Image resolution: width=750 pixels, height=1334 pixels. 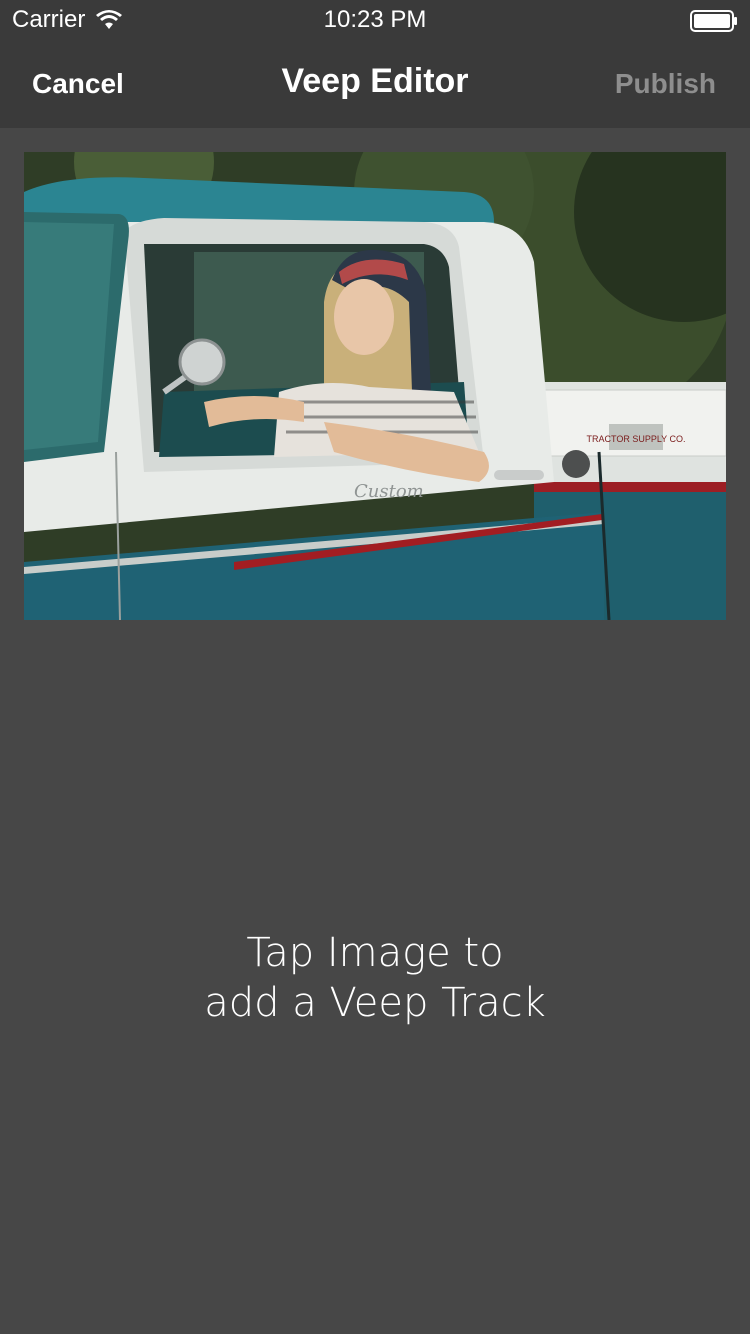 I want to click on toolbox-emblem: TRACTOR SUPPLY CO., so click(x=635, y=439).